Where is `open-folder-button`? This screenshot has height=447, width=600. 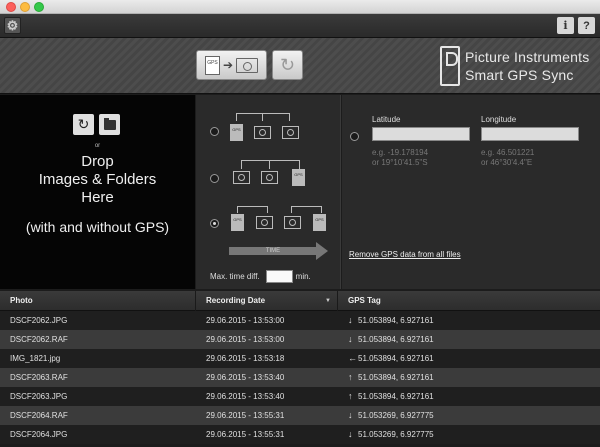
open-folder-button is located at coordinates (109, 124).